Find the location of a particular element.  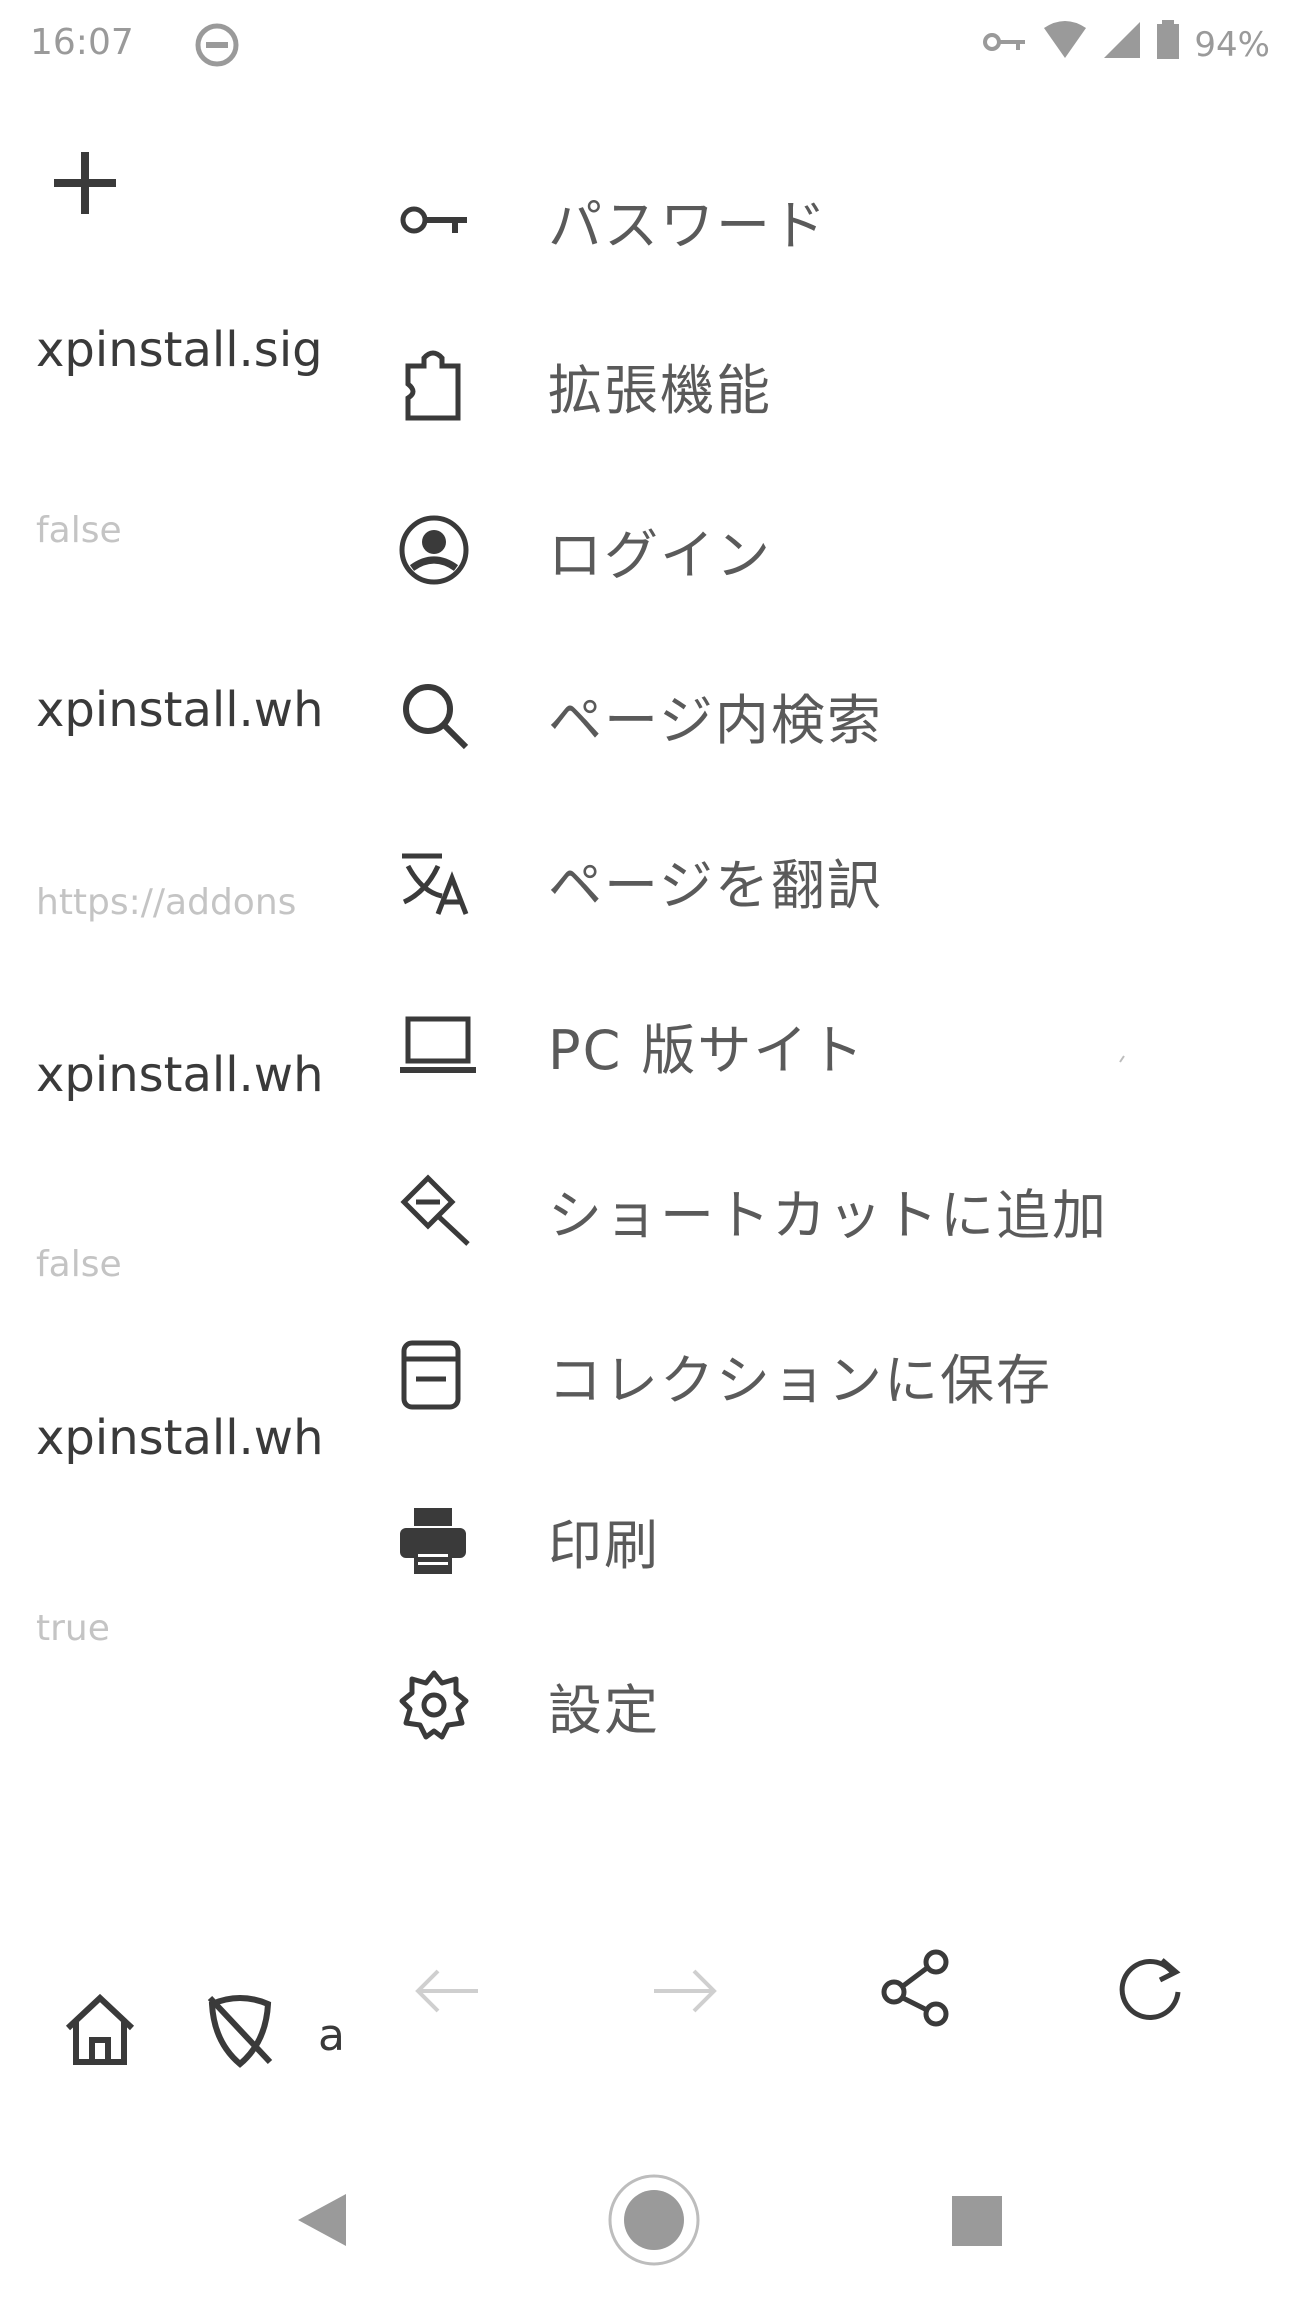

menu-item-add-shortcut: ショートカットに追加 is located at coordinates (832, 1210).